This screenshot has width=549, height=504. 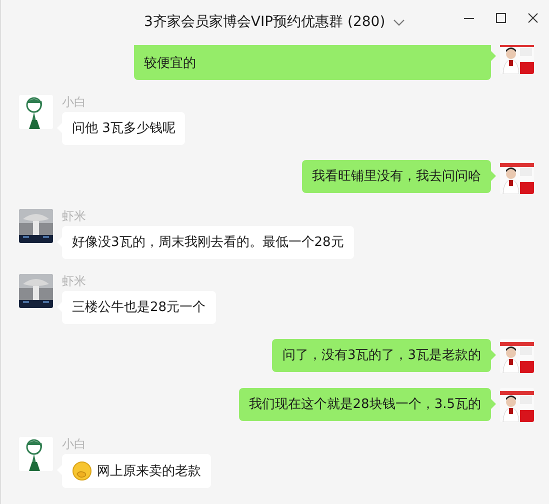 What do you see at coordinates (364, 405) in the screenshot?
I see `message-text: 我们现在这个就是28块钱一个，3.5瓦的` at bounding box center [364, 405].